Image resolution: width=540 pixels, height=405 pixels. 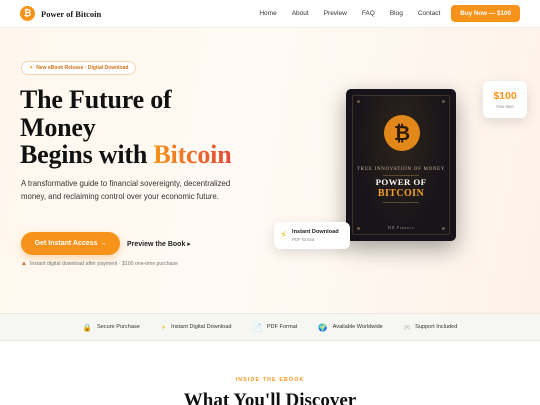 I want to click on release-badge: ✦ New eBook Release · Digital Download, so click(x=79, y=68).